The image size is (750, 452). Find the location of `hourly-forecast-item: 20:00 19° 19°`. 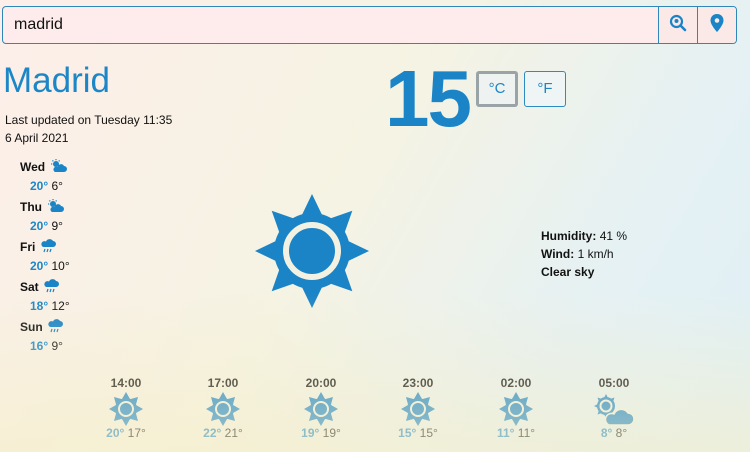

hourly-forecast-item: 20:00 19° 19° is located at coordinates (321, 408).